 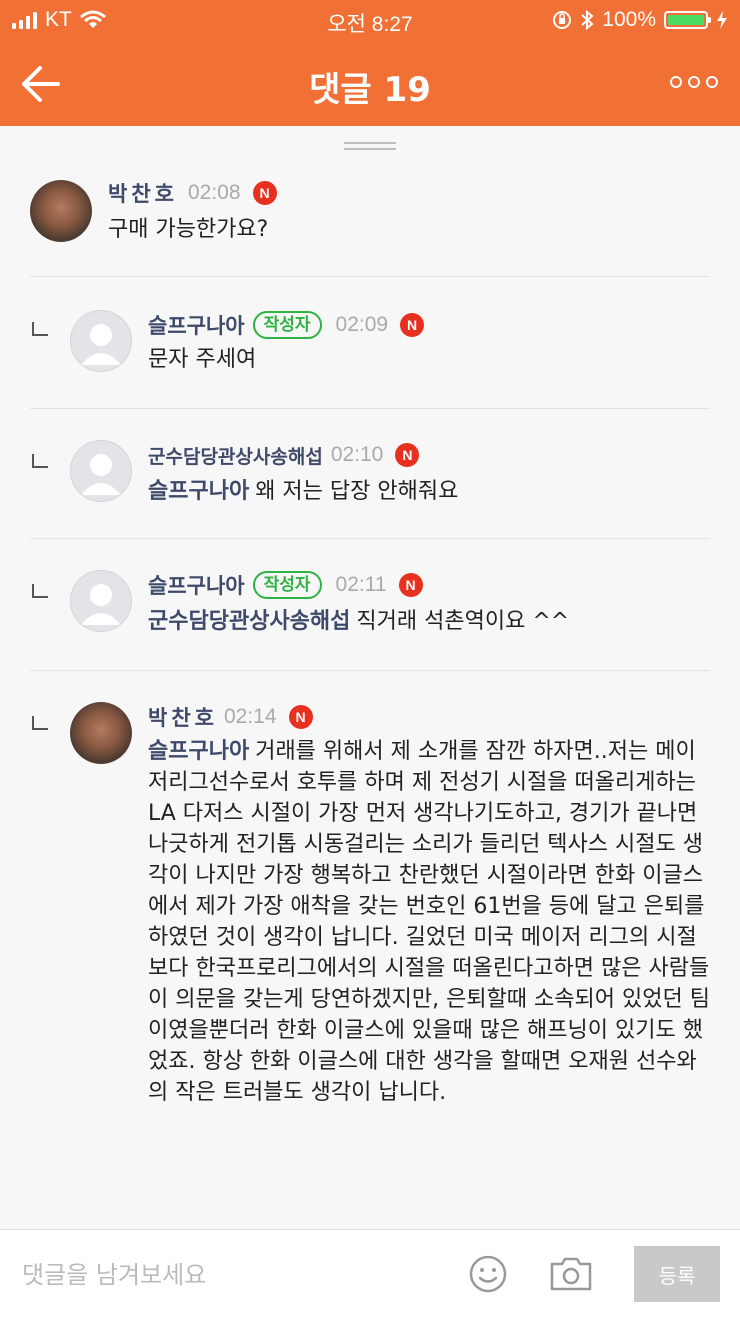 I want to click on status-bar: KT 오전 8:27 100%, so click(x=370, y=20).